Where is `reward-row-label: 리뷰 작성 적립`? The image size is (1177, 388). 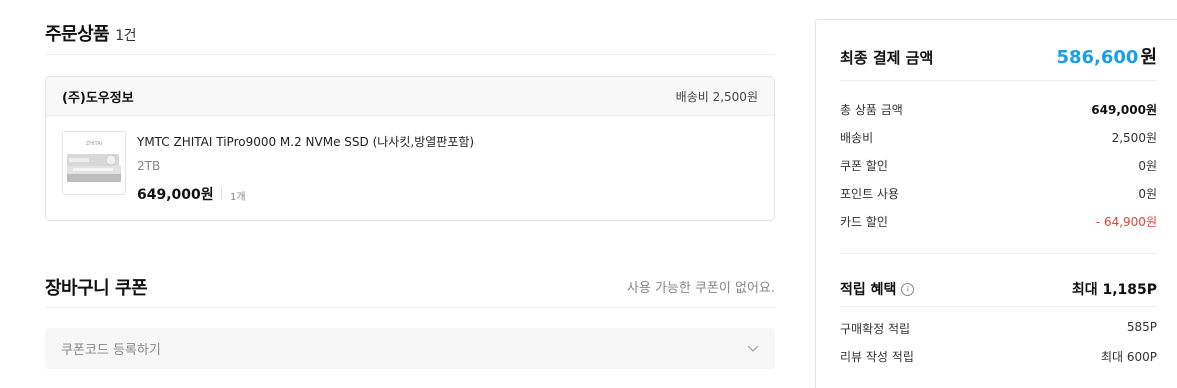
reward-row-label: 리뷰 작성 적립 is located at coordinates (877, 357).